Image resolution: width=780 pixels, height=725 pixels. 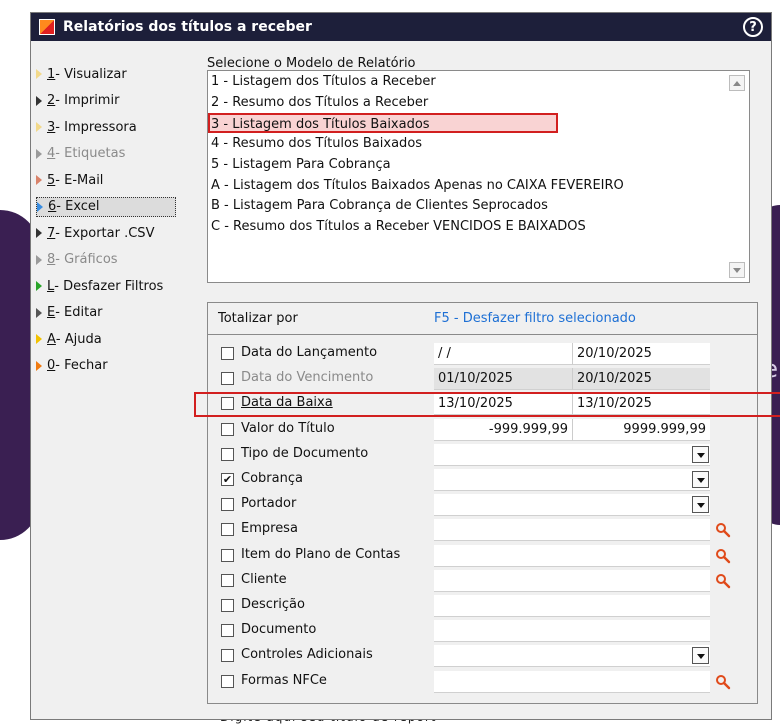 What do you see at coordinates (737, 83) in the screenshot?
I see `scroll-up-button` at bounding box center [737, 83].